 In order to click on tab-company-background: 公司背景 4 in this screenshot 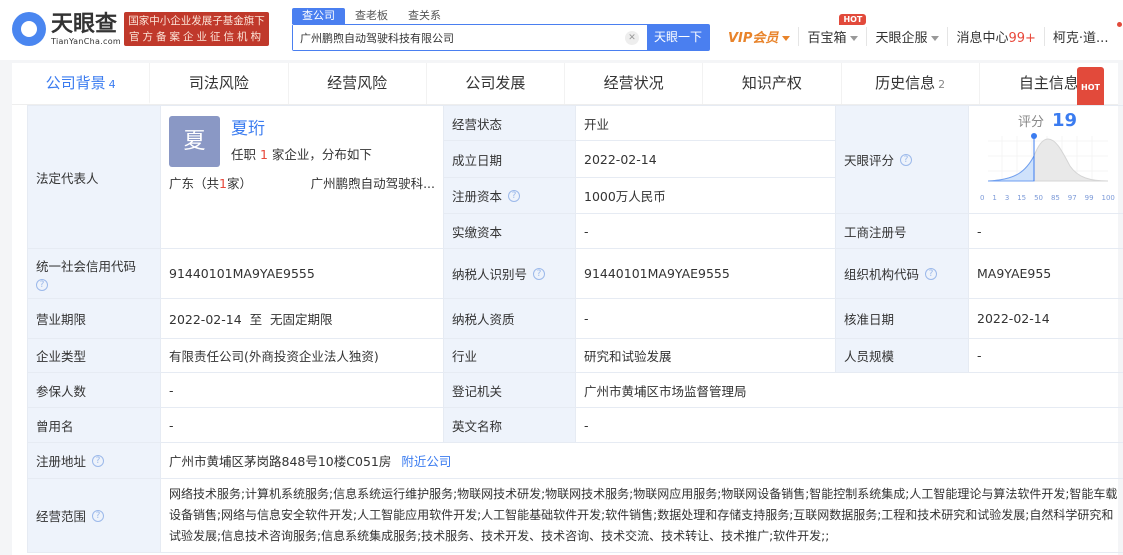, I will do `click(81, 83)`.